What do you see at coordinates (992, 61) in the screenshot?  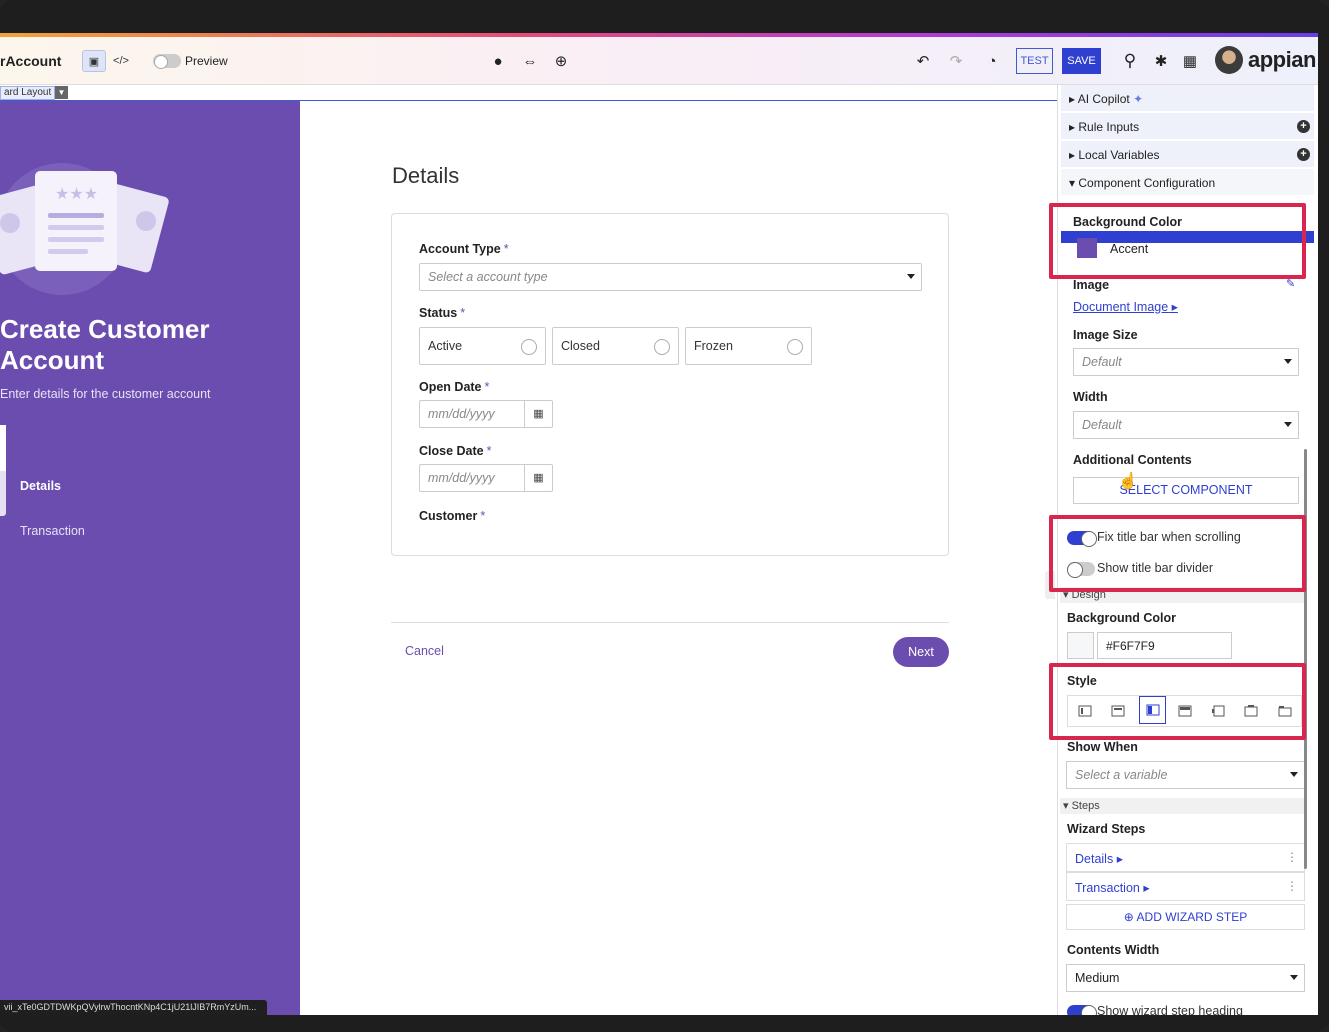 I see `performance-icon: ◔` at bounding box center [992, 61].